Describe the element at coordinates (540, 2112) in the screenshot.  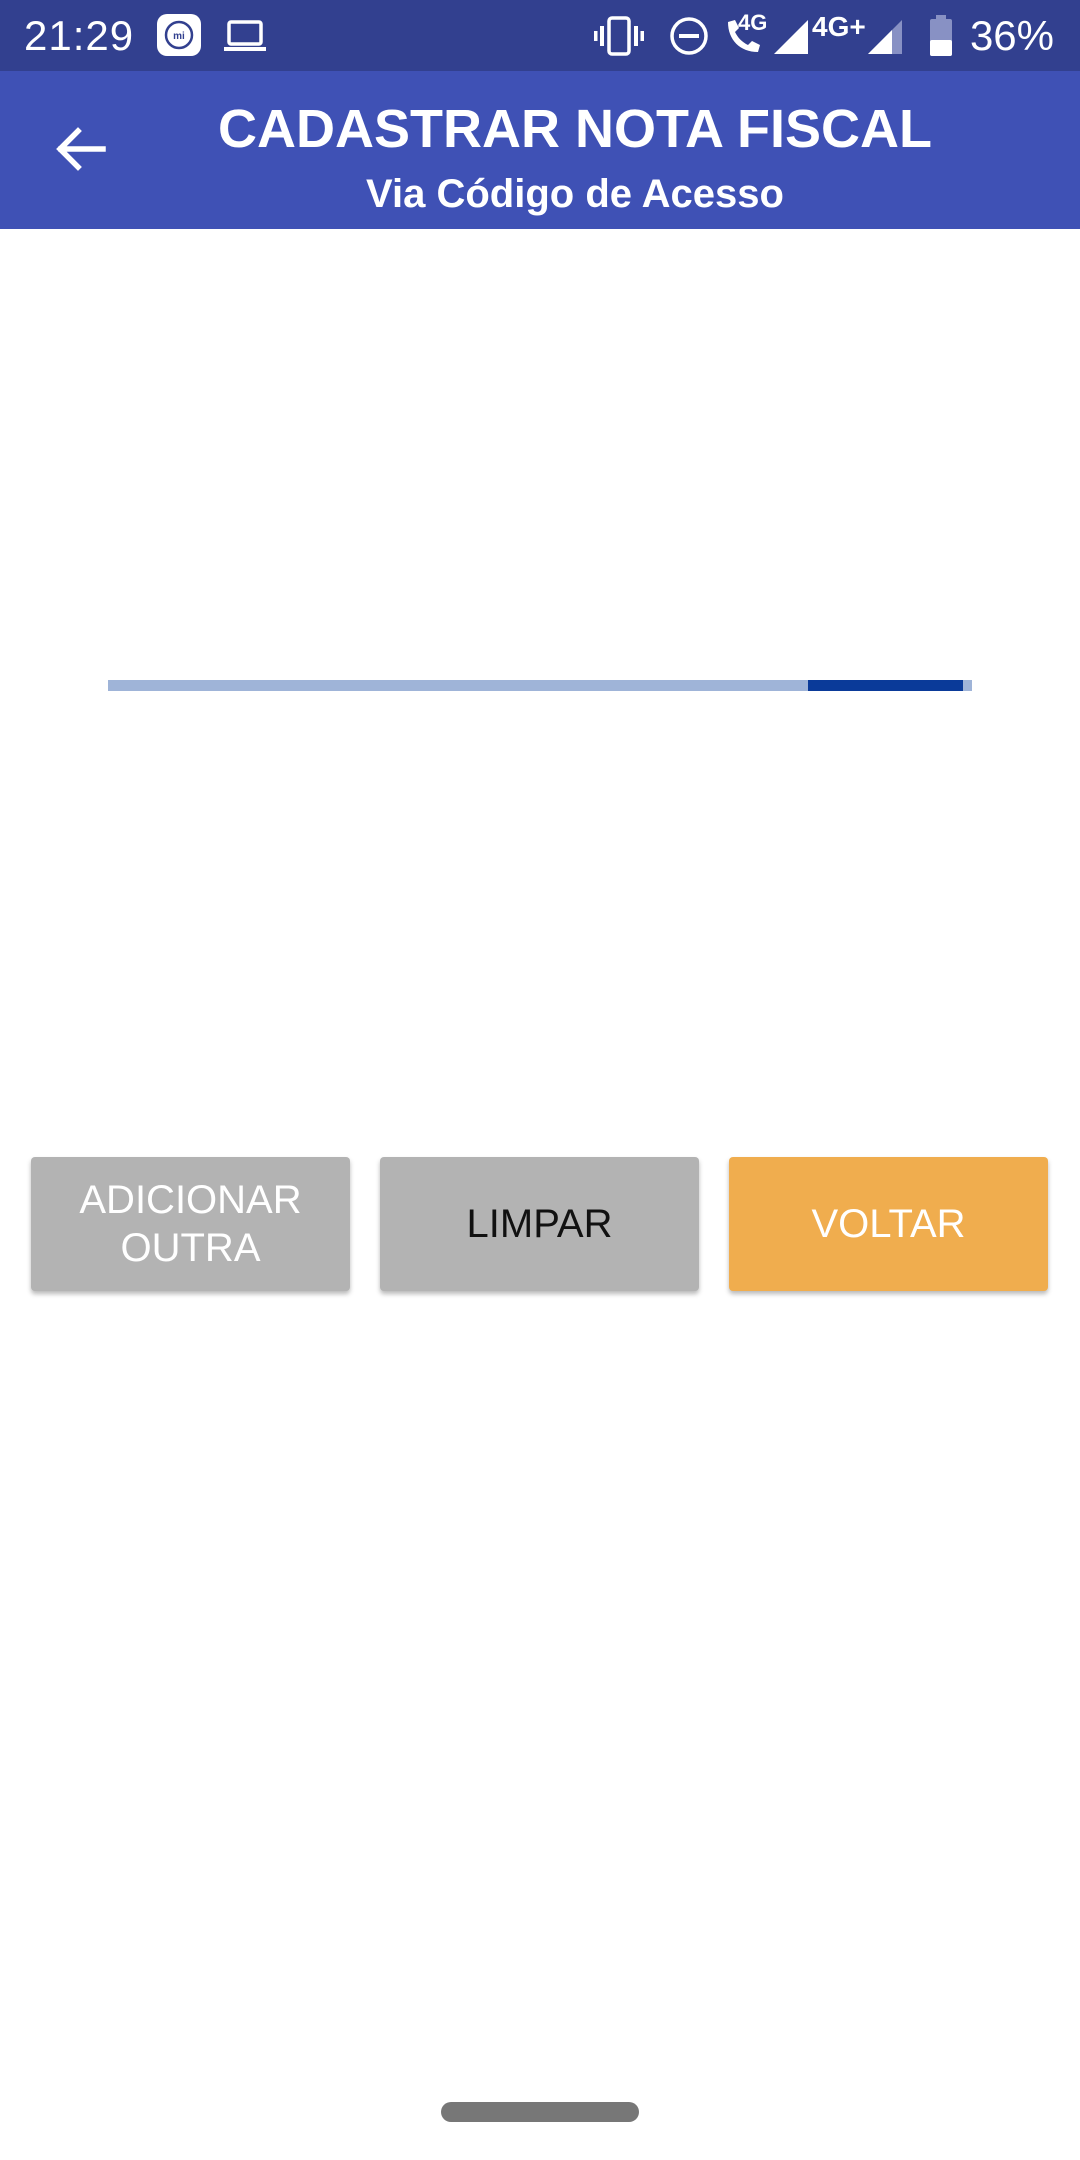
I see `navigation-handle` at that location.